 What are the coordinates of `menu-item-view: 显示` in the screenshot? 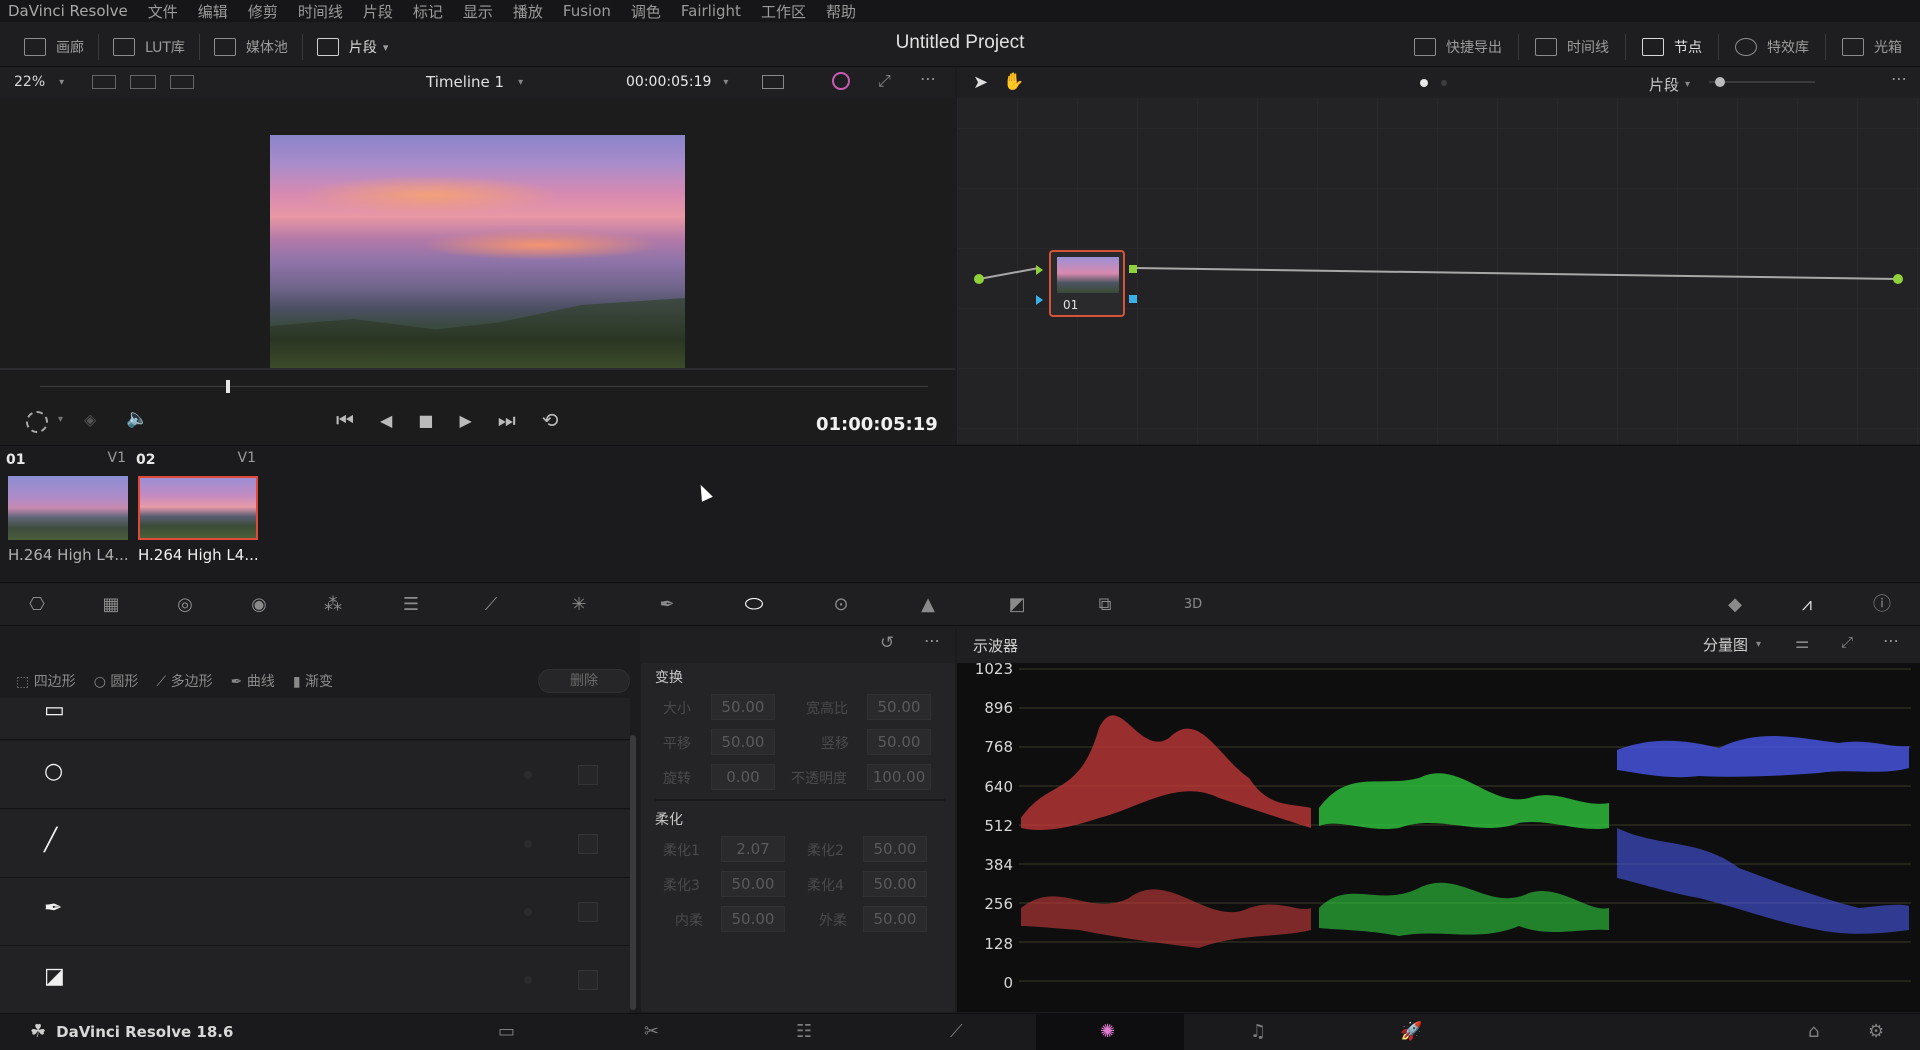 It's located at (478, 11).